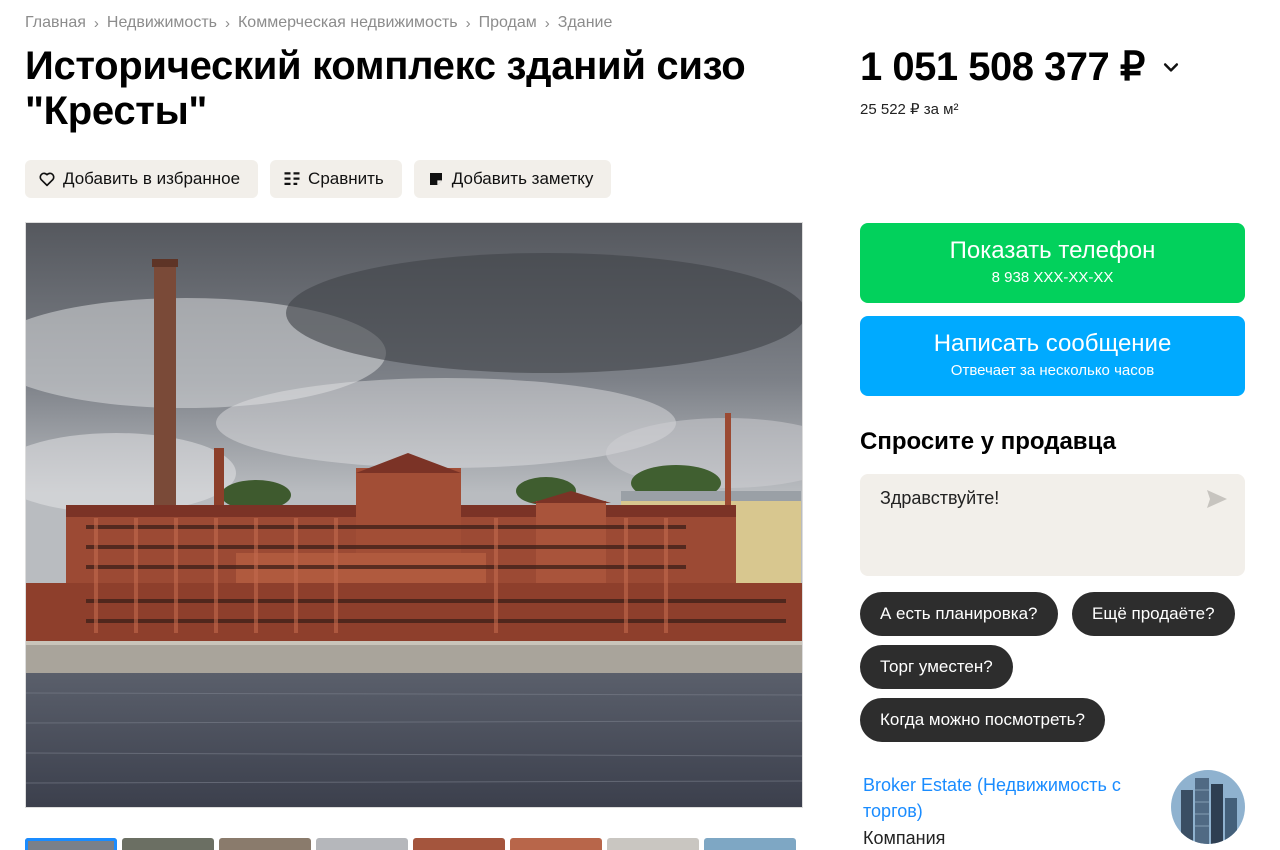 Image resolution: width=1280 pixels, height=850 pixels. What do you see at coordinates (1002, 67) in the screenshot?
I see `price-value: 1 051 508 377 ₽` at bounding box center [1002, 67].